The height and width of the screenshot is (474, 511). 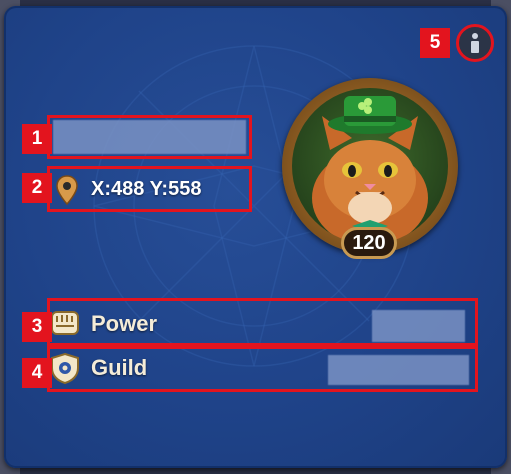 I want to click on power-label: Power, so click(x=124, y=323).